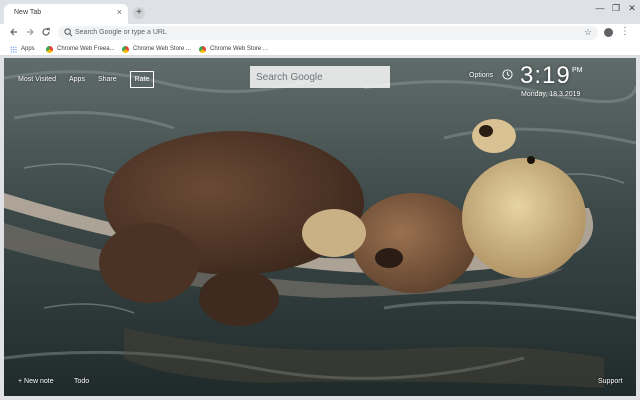 The image size is (640, 400). I want to click on share-link: Share, so click(107, 79).